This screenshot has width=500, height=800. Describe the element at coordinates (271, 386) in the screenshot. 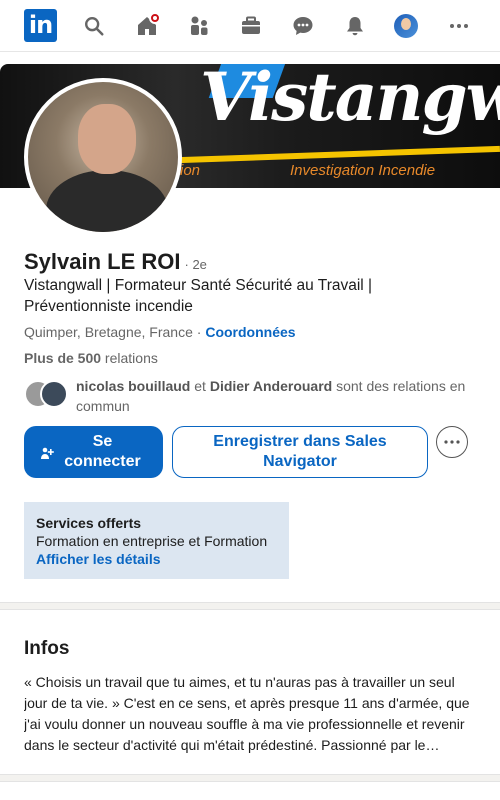

I see `mutual-person-2: Didier Anderouard` at that location.